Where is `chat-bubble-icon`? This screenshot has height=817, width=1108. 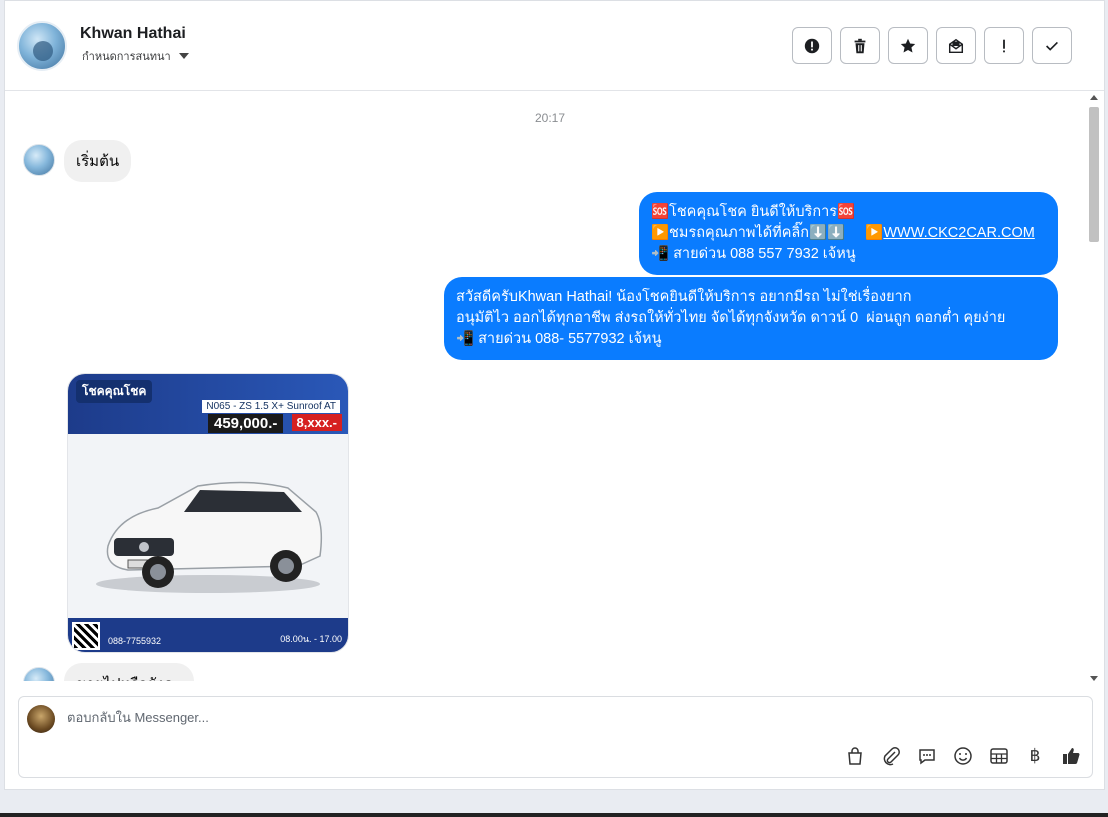 chat-bubble-icon is located at coordinates (927, 757).